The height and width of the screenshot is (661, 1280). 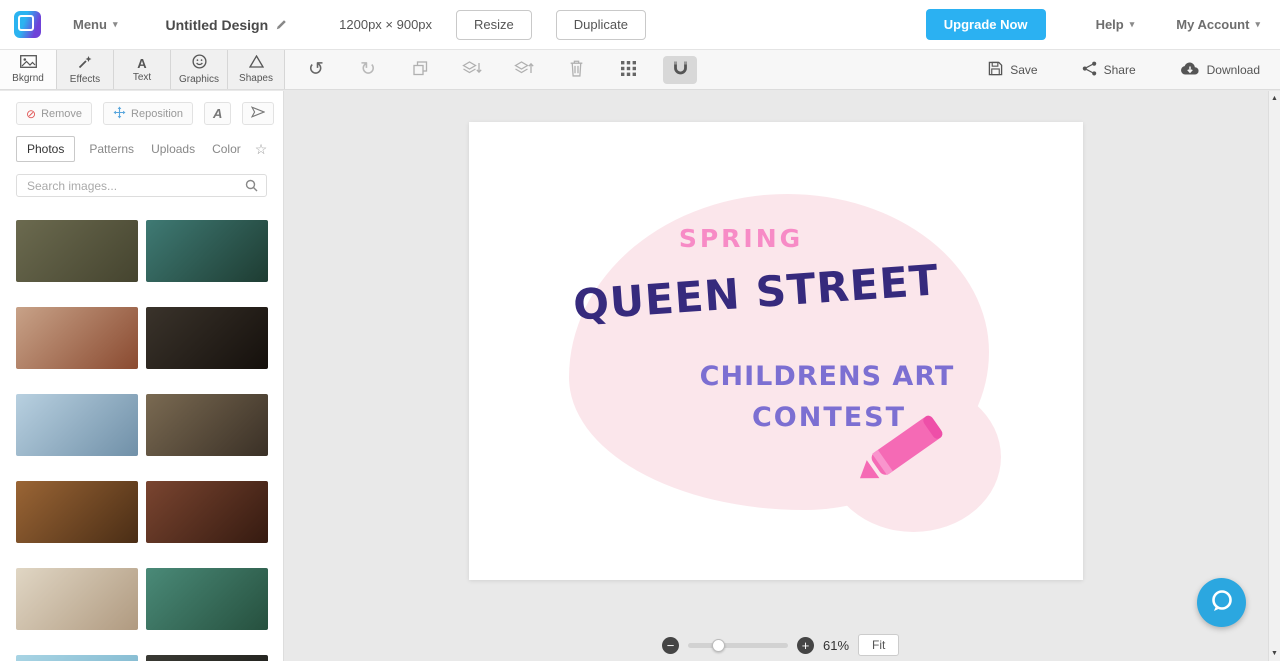 What do you see at coordinates (1274, 98) in the screenshot?
I see `scroll-up-button: ▲` at bounding box center [1274, 98].